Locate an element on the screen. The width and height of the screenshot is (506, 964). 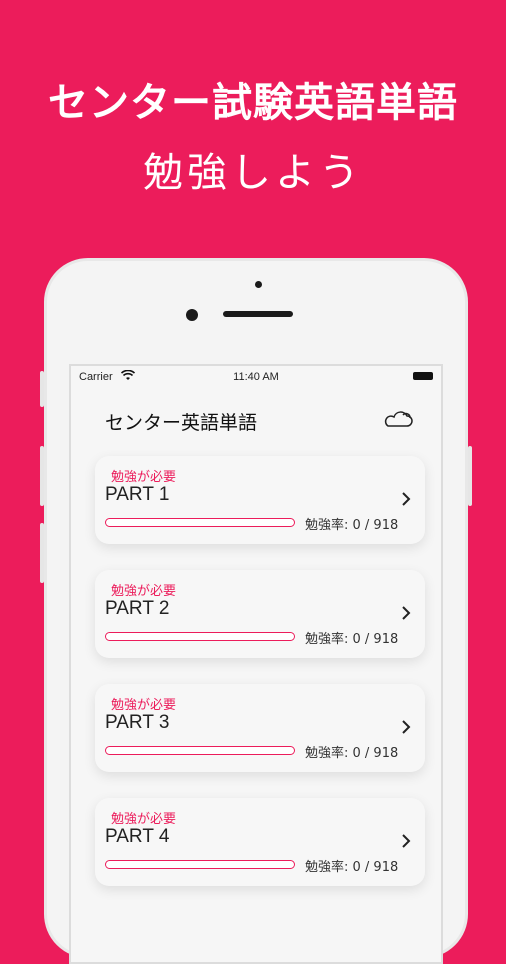
part-card: 勉強が必要 PART 3 勉強率: 0 / 918 is located at coordinates (260, 728).